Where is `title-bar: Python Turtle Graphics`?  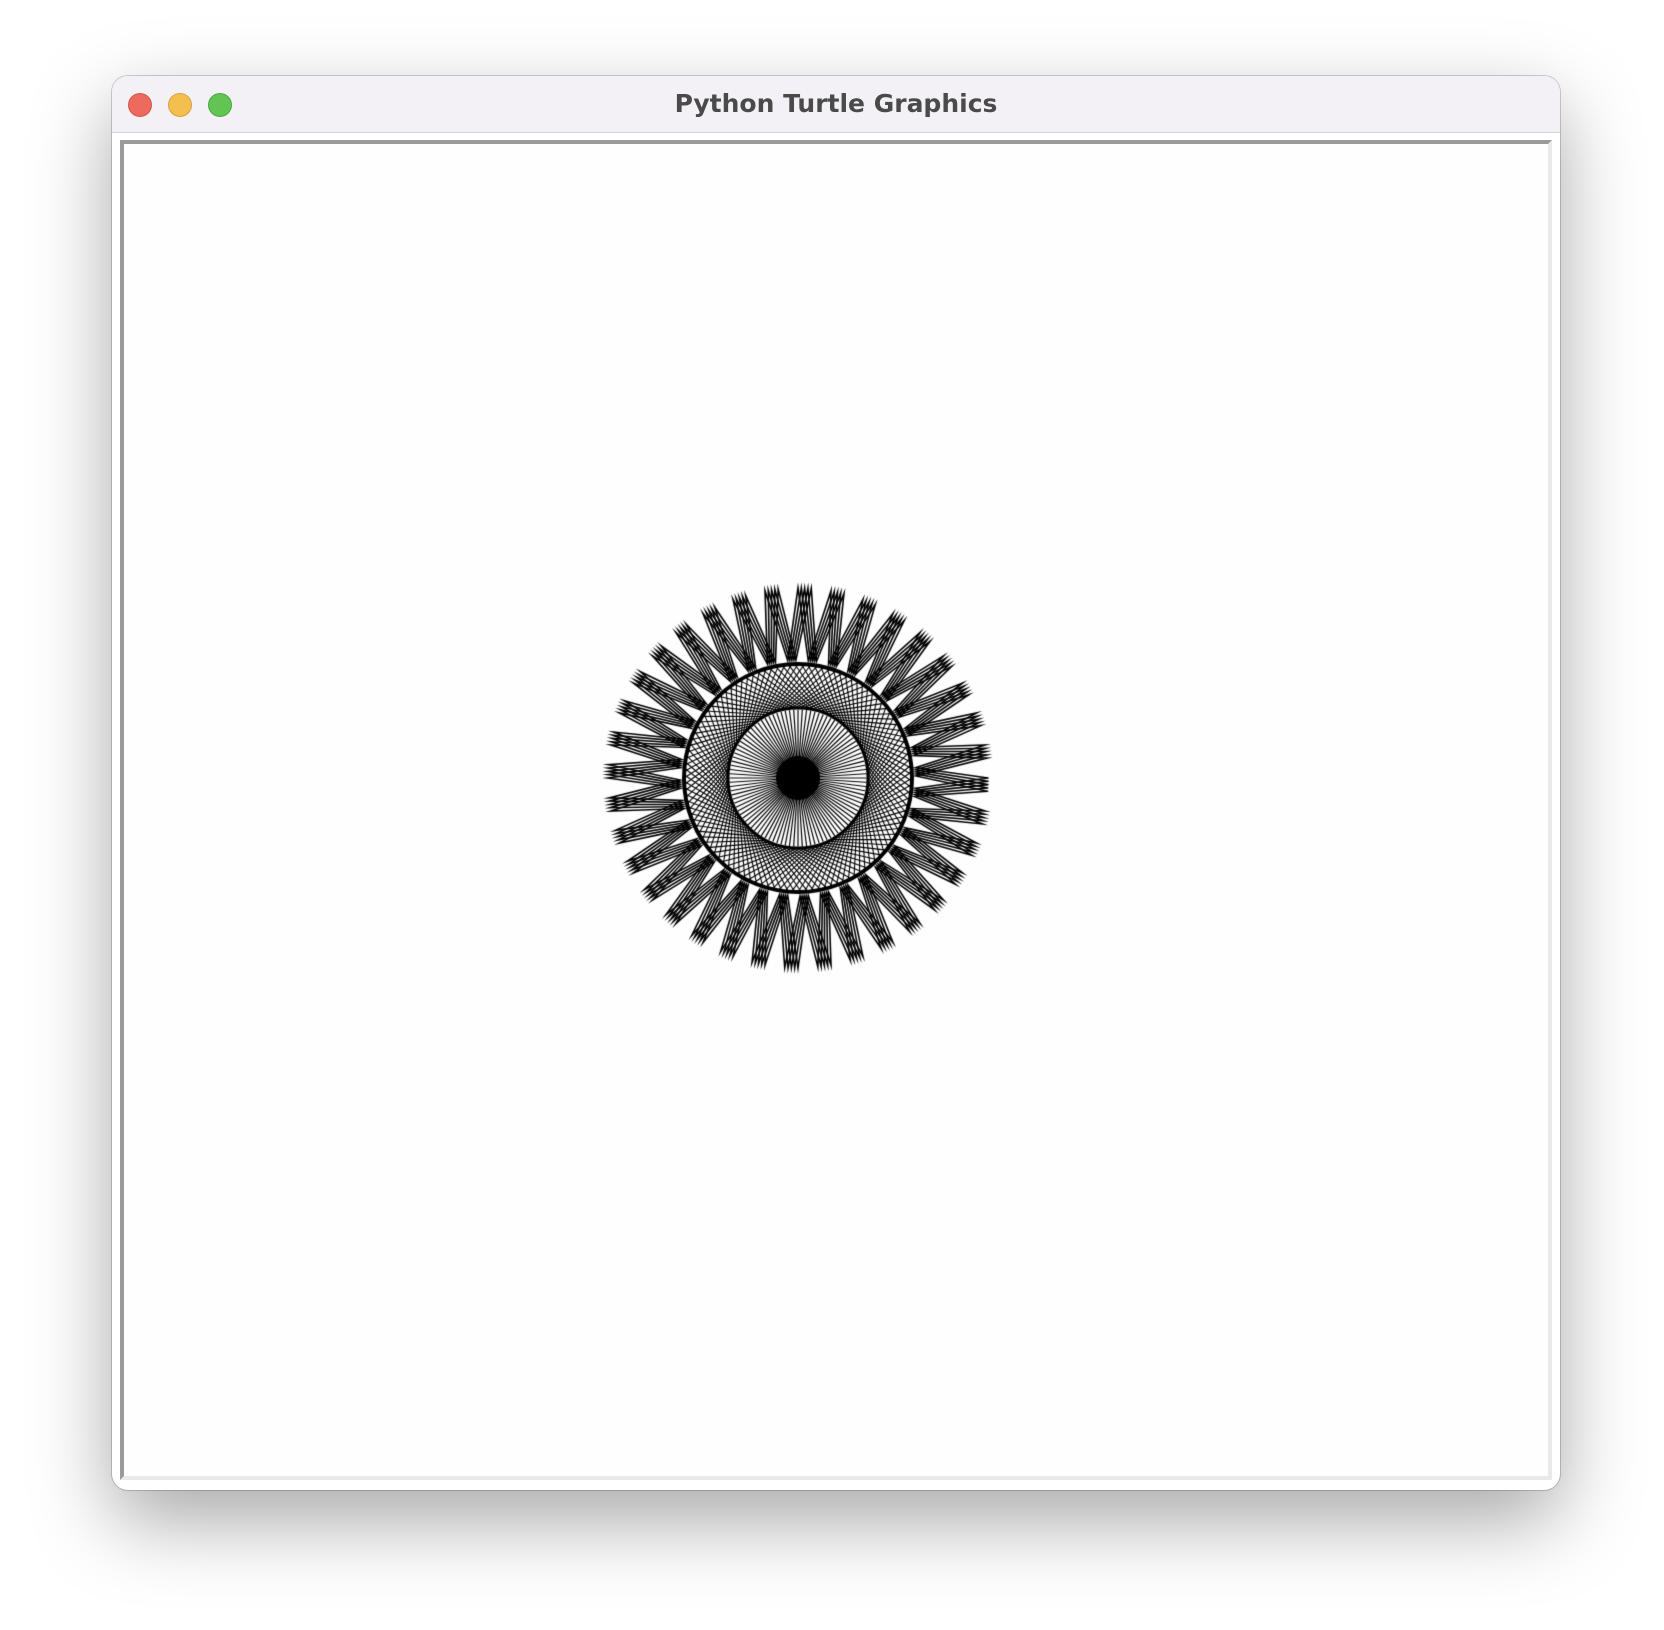 title-bar: Python Turtle Graphics is located at coordinates (836, 104).